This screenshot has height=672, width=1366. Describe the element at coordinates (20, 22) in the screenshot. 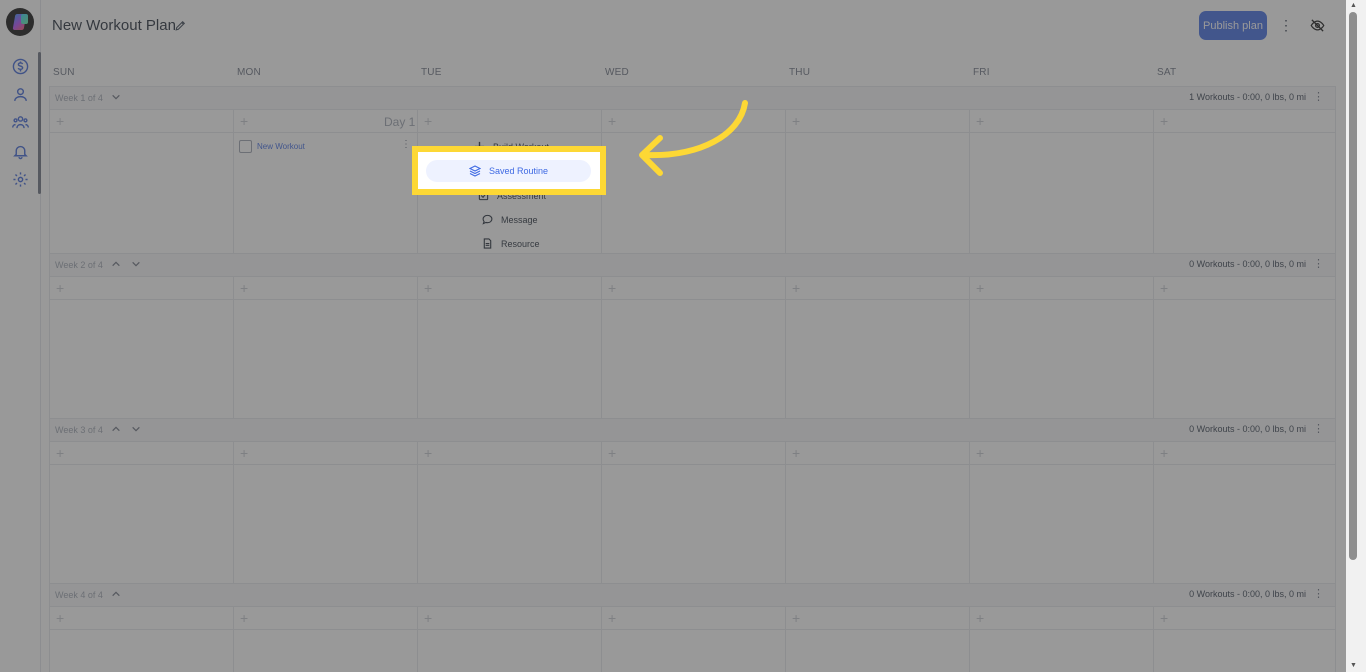

I see `app-logo` at that location.